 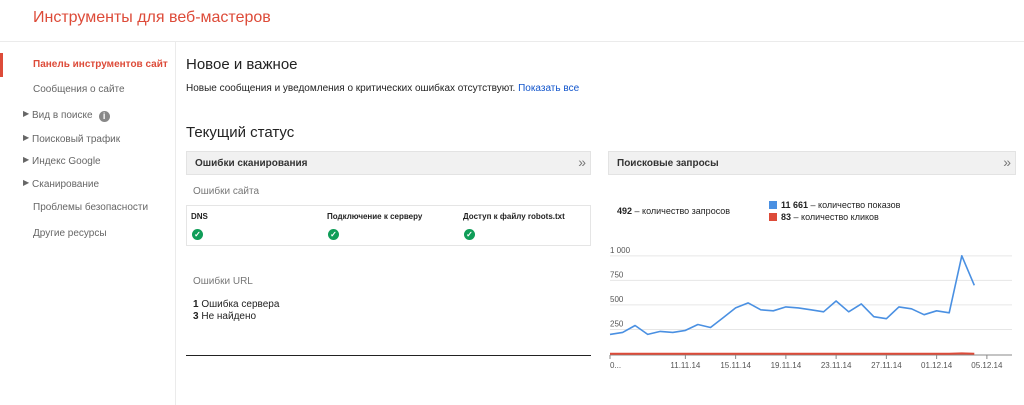 What do you see at coordinates (226, 191) in the screenshot?
I see `site-errors-label: Ошибки сайта` at bounding box center [226, 191].